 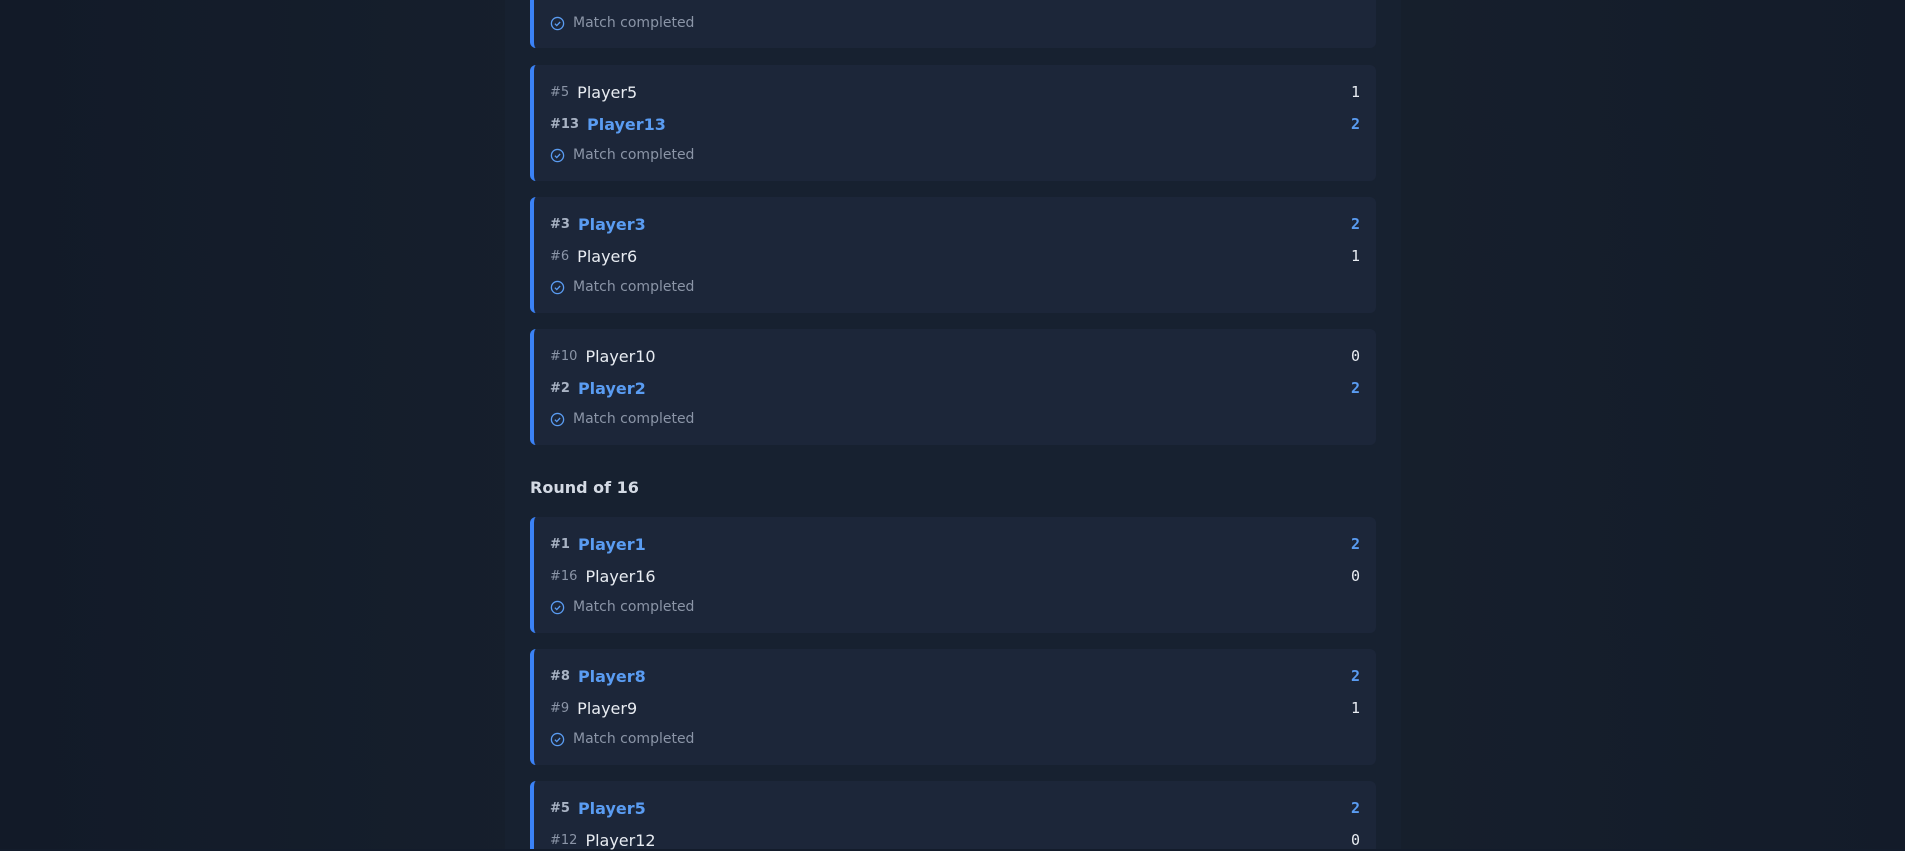 I want to click on player-seed: #8, so click(x=560, y=676).